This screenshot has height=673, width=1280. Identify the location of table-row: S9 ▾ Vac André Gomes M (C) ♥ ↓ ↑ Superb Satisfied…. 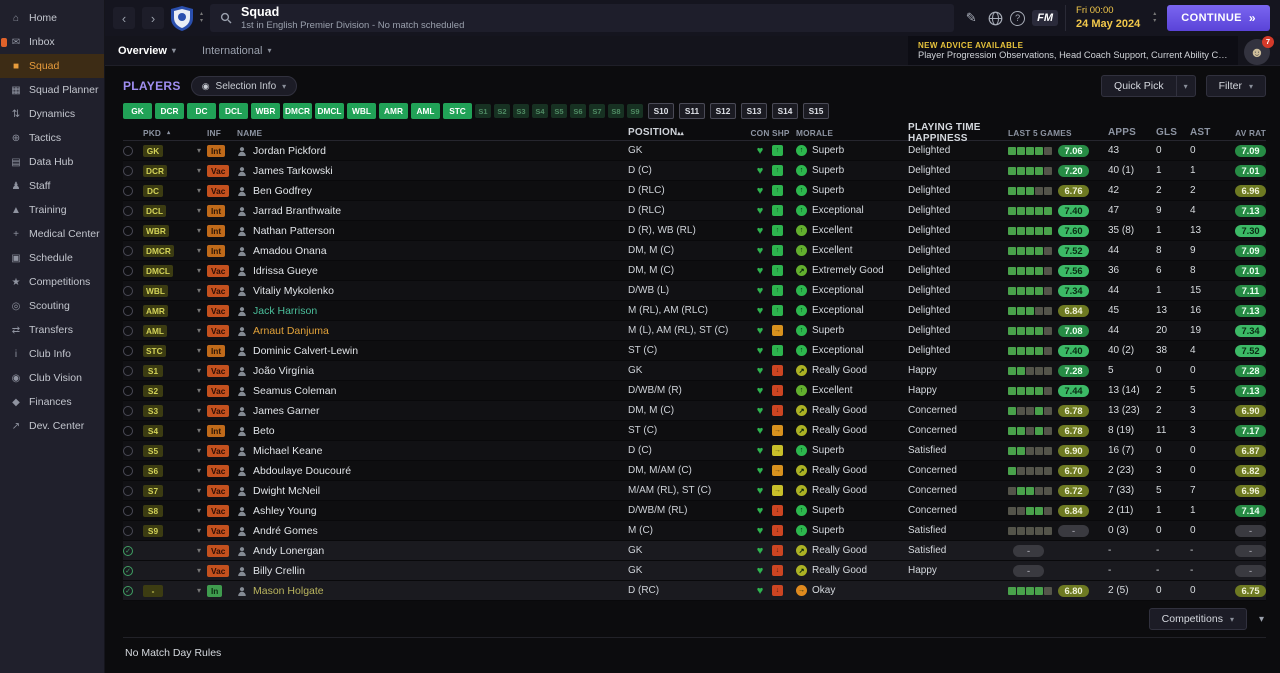
(694, 531).